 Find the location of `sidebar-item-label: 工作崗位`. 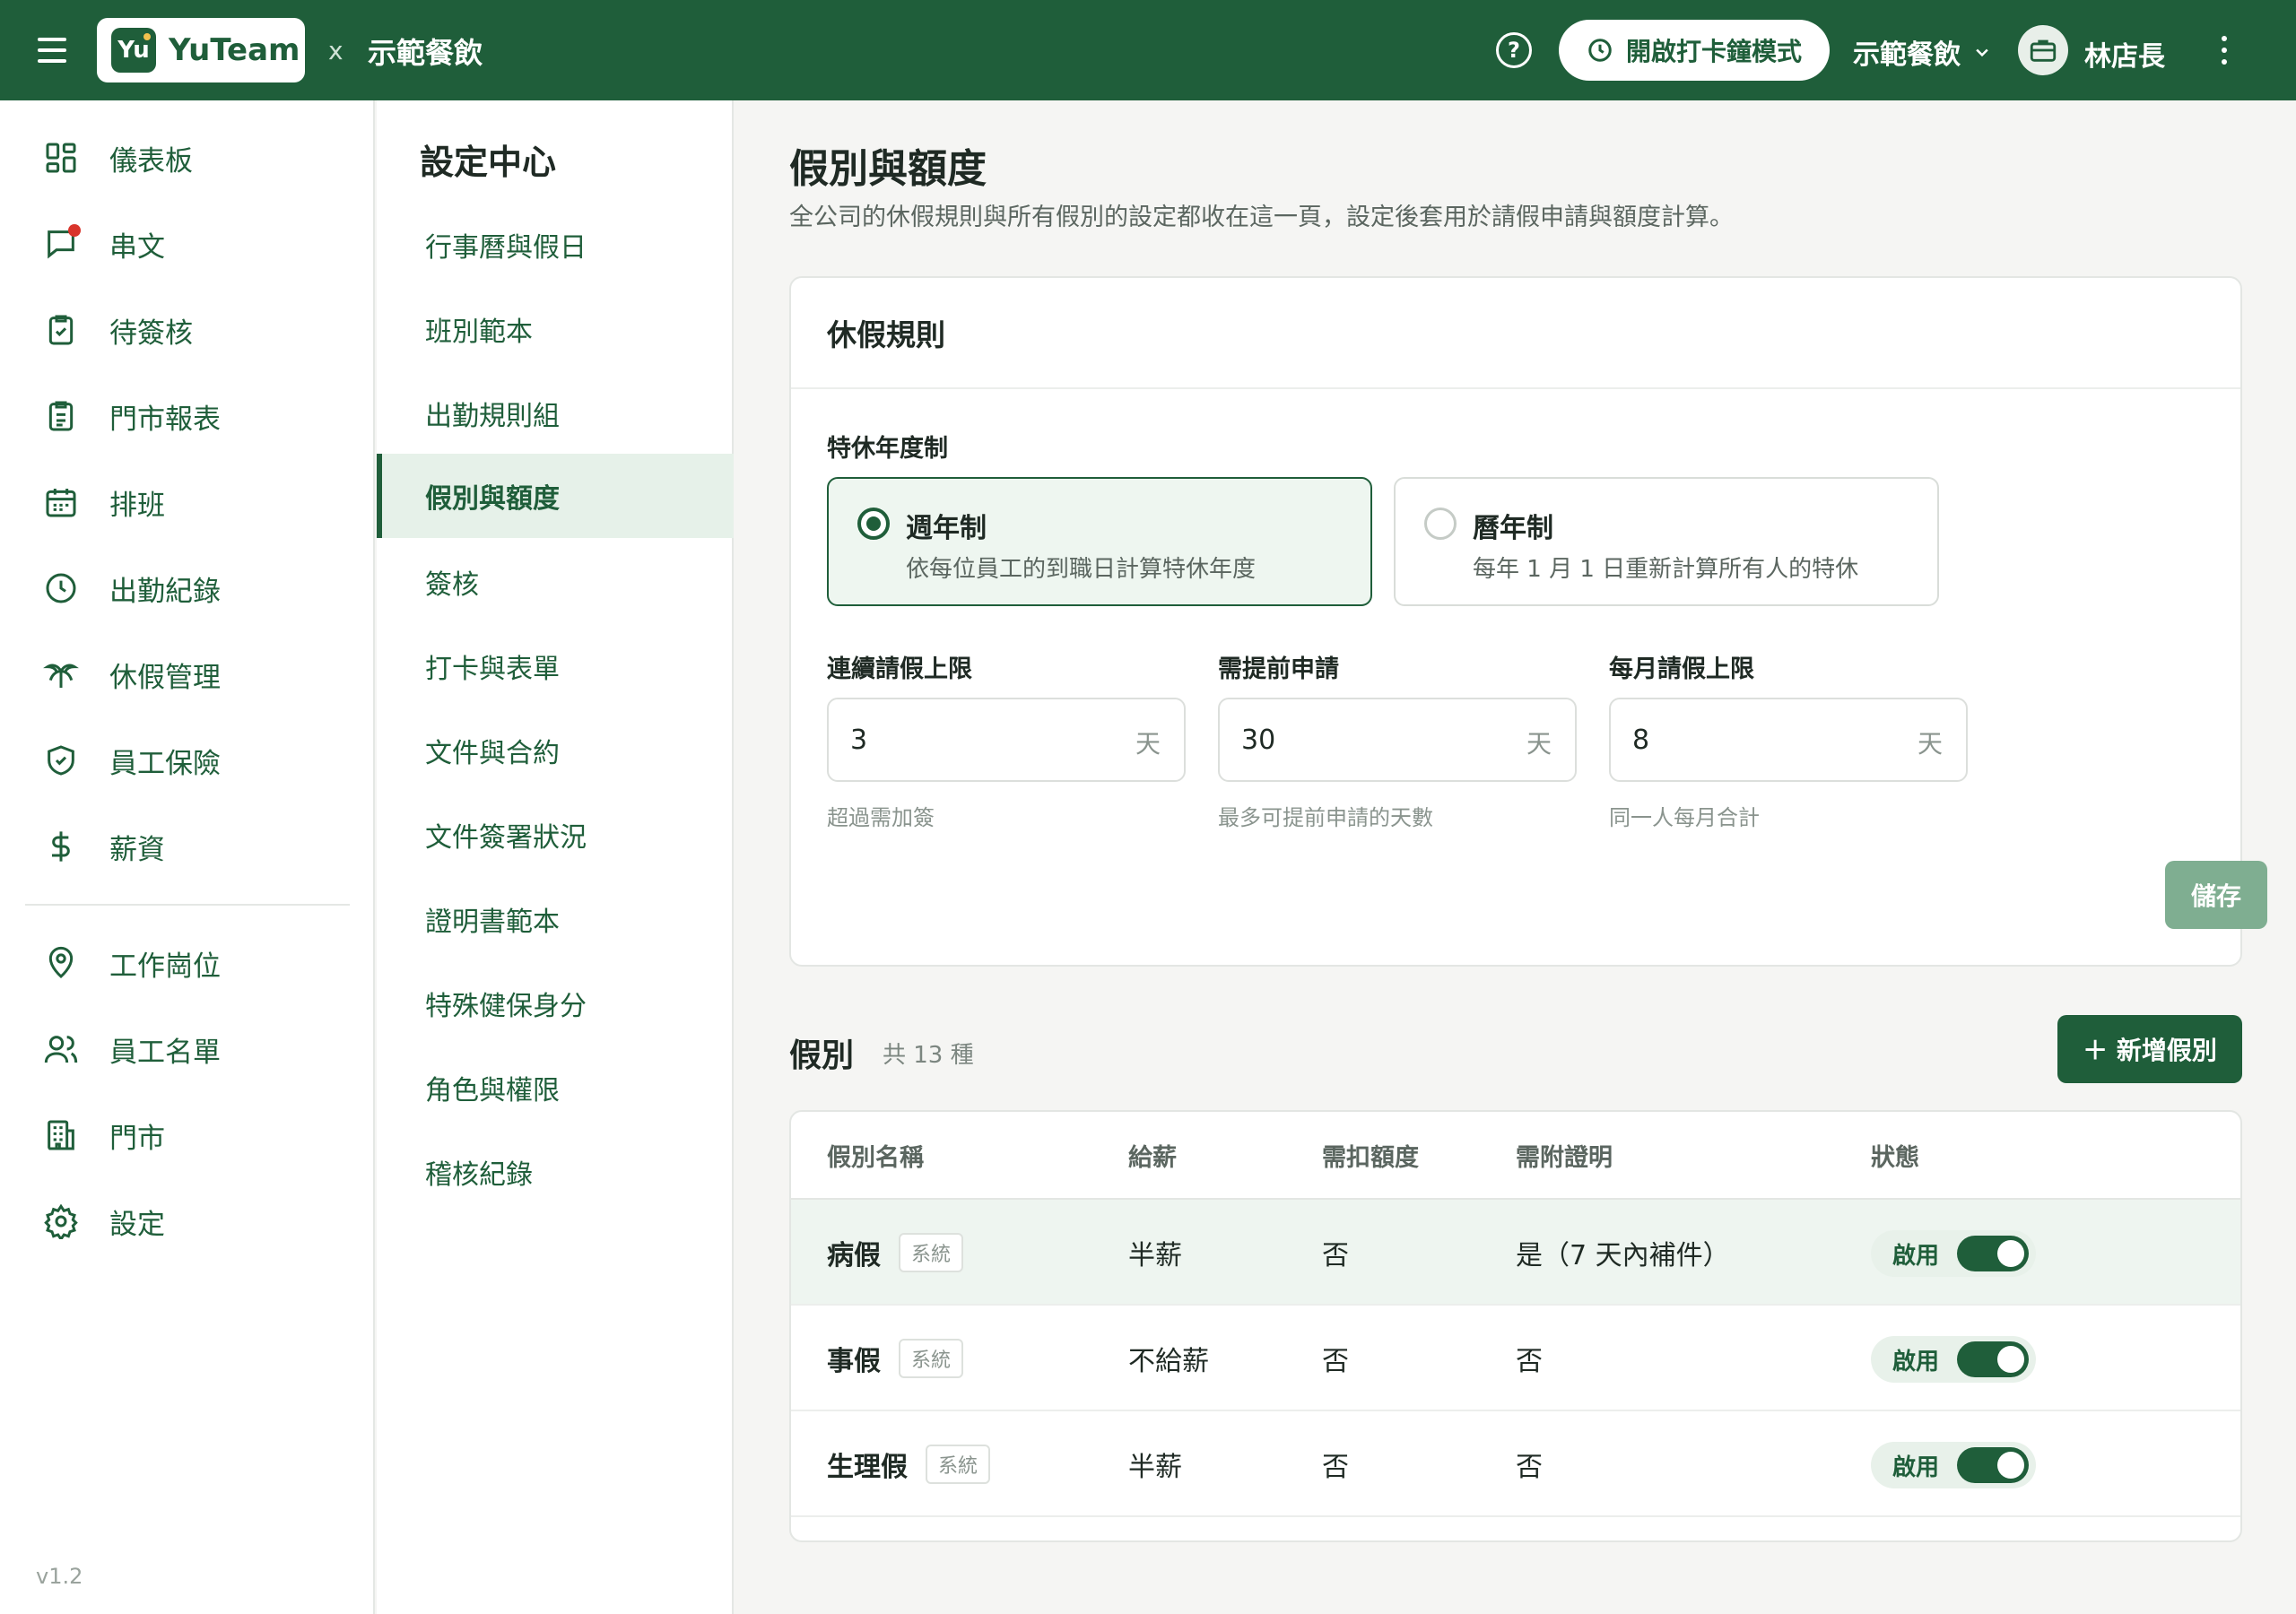

sidebar-item-label: 工作崗位 is located at coordinates (165, 966).